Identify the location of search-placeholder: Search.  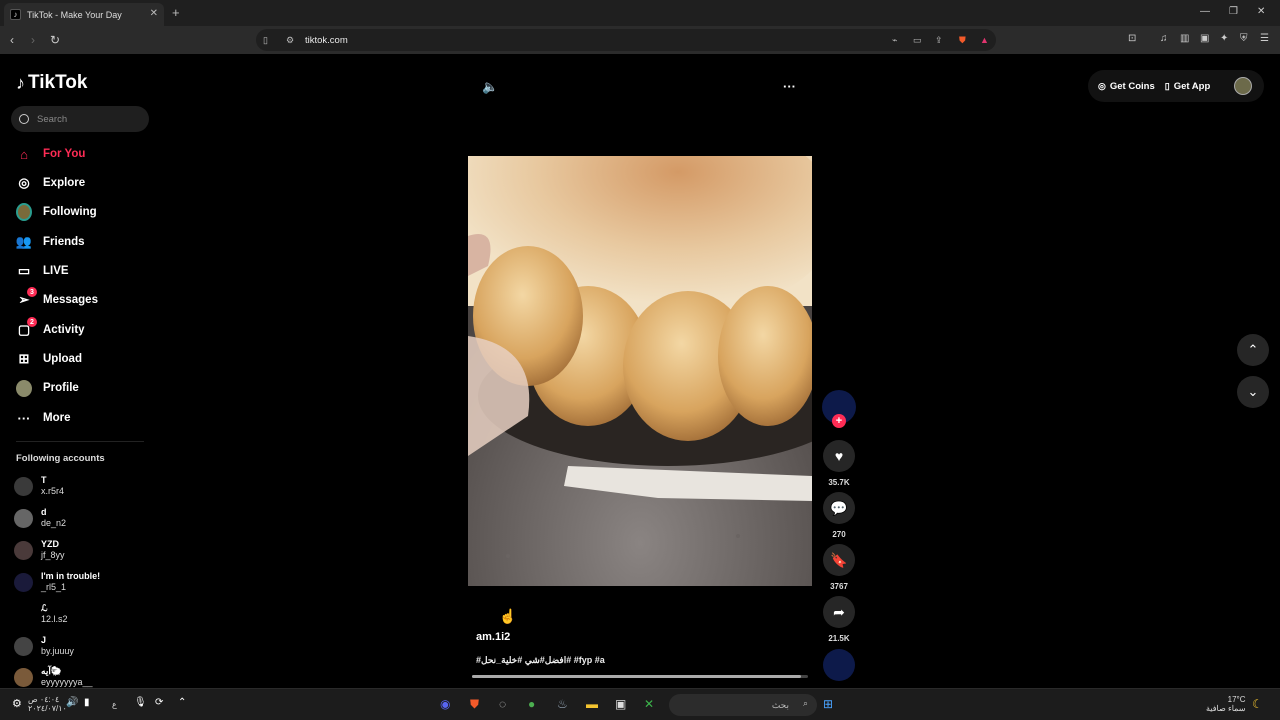
(52, 119).